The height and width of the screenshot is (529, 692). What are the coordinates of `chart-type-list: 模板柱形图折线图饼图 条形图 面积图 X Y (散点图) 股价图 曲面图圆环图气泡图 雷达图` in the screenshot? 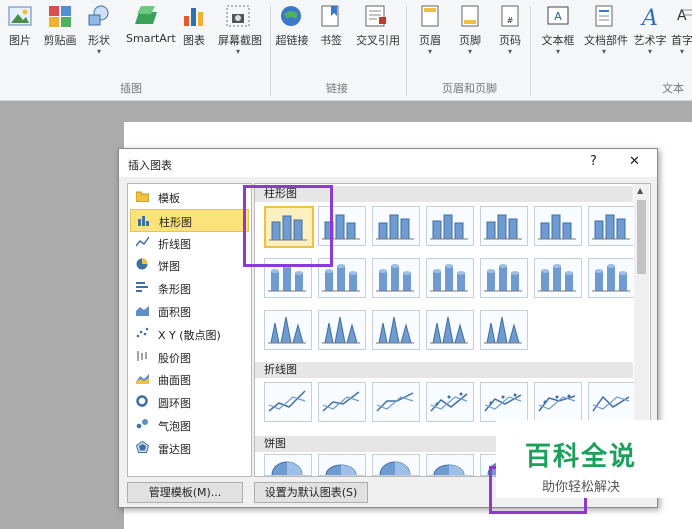 It's located at (189, 330).